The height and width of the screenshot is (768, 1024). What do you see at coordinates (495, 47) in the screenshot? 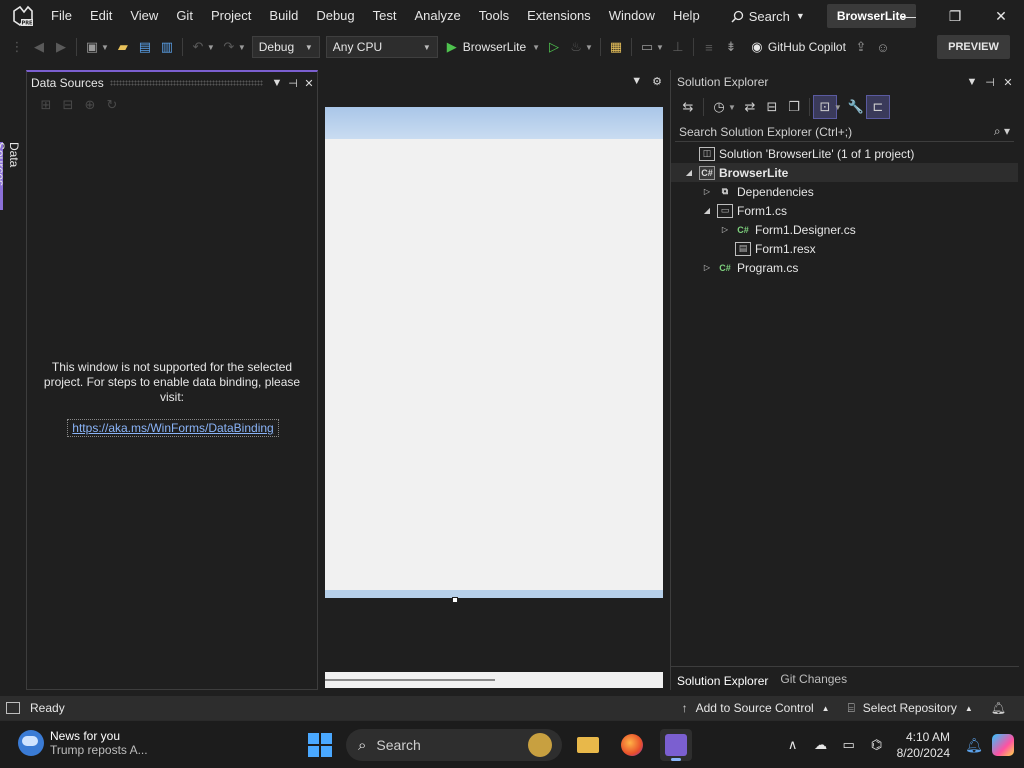
I see `start-debugging-button: ▶ BrowserLite ▼` at bounding box center [495, 47].